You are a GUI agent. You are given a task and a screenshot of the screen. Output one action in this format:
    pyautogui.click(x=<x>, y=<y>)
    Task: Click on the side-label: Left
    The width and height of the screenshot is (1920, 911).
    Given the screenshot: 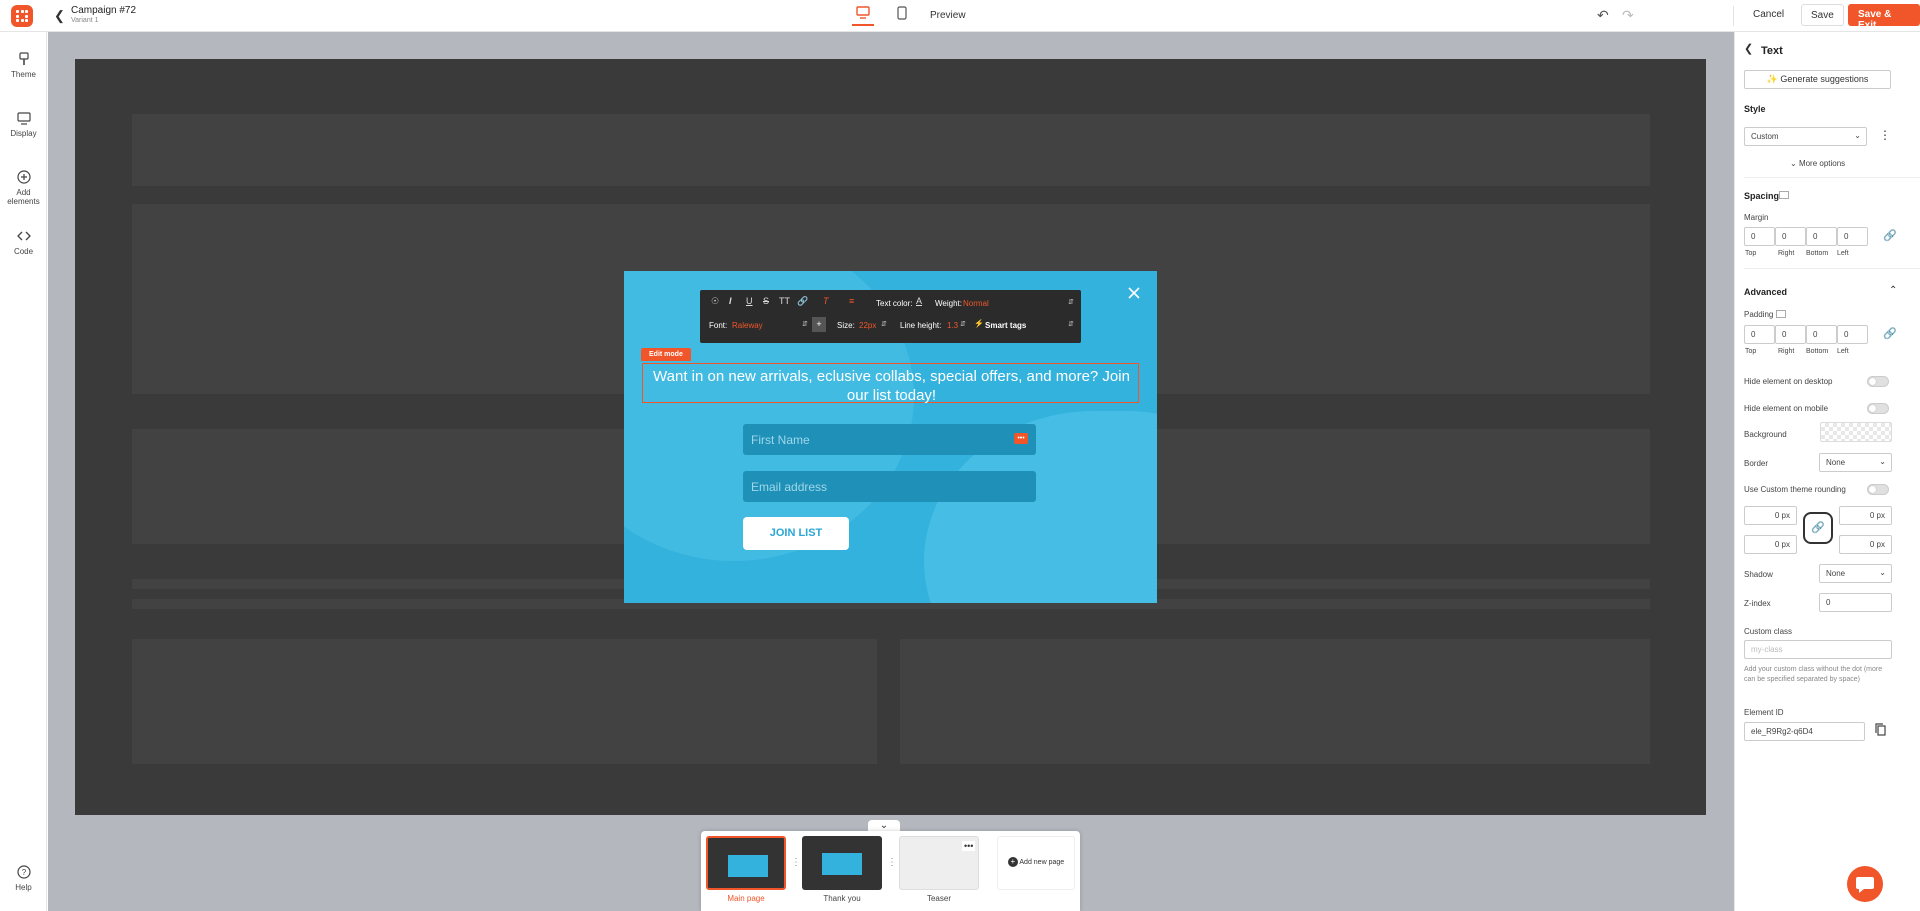 What is the action you would take?
    pyautogui.click(x=1843, y=351)
    